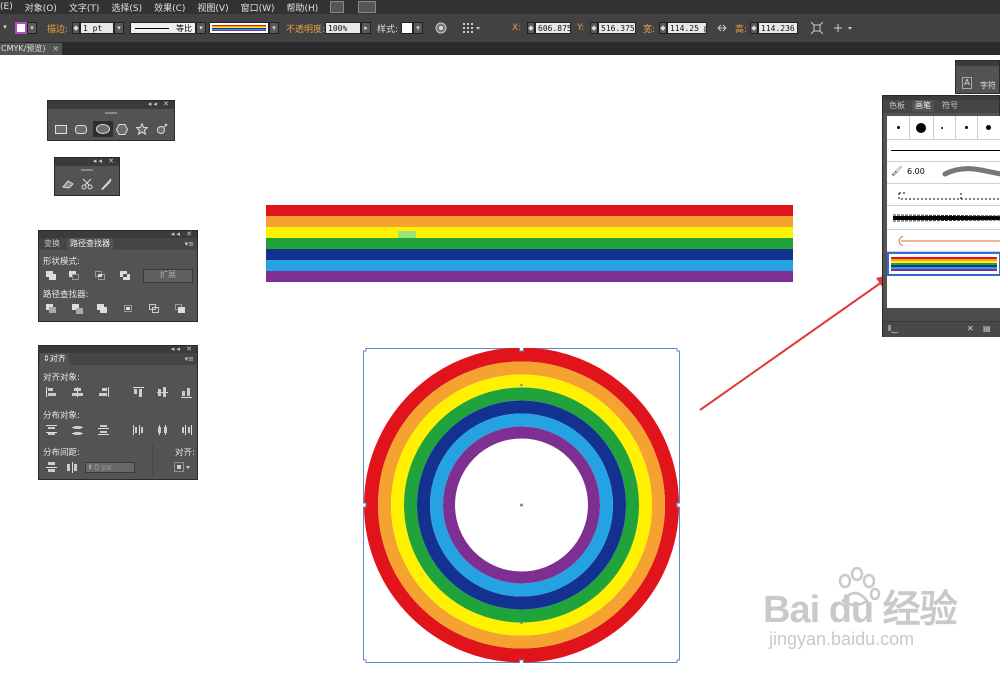 Image resolution: width=1000 pixels, height=674 pixels. Describe the element at coordinates (77, 392) in the screenshot. I see `align-horizontal-center-icon` at that location.